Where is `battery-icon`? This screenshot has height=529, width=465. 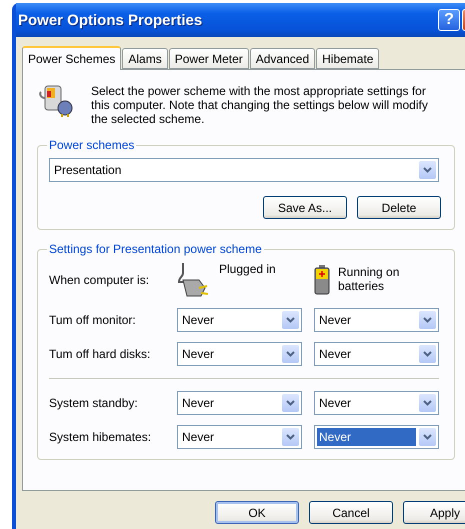 battery-icon is located at coordinates (322, 280).